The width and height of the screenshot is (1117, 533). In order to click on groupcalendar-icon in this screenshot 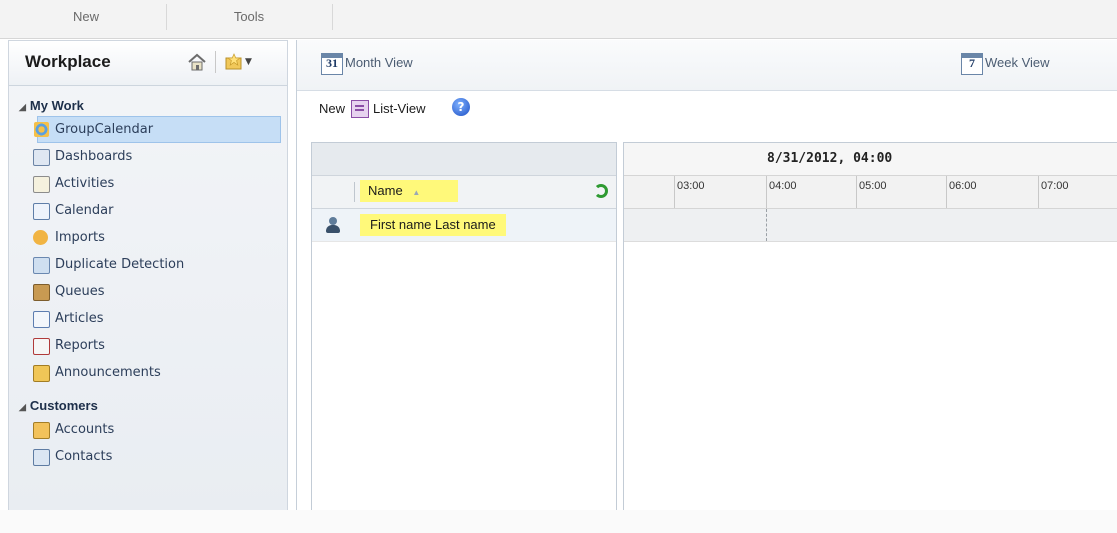, I will do `click(41, 129)`.